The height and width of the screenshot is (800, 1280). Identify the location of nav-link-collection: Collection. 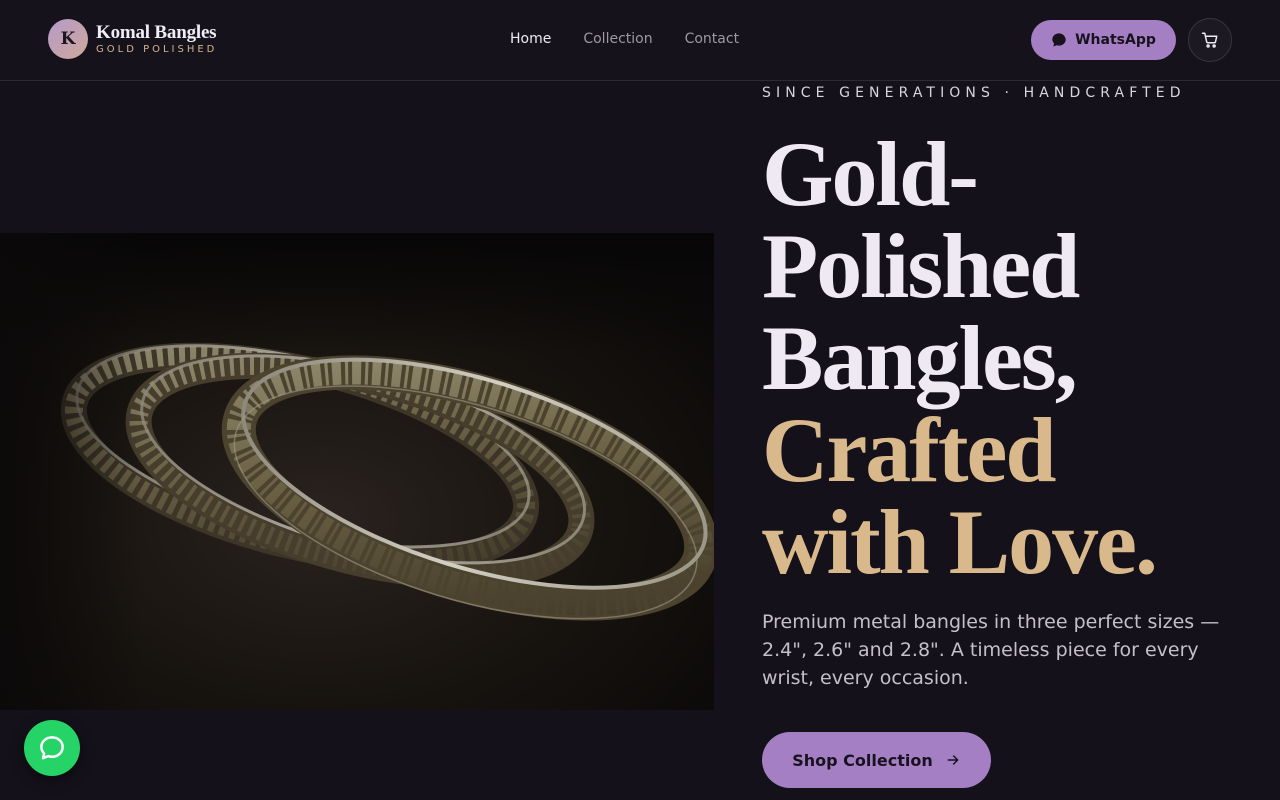
(617, 39).